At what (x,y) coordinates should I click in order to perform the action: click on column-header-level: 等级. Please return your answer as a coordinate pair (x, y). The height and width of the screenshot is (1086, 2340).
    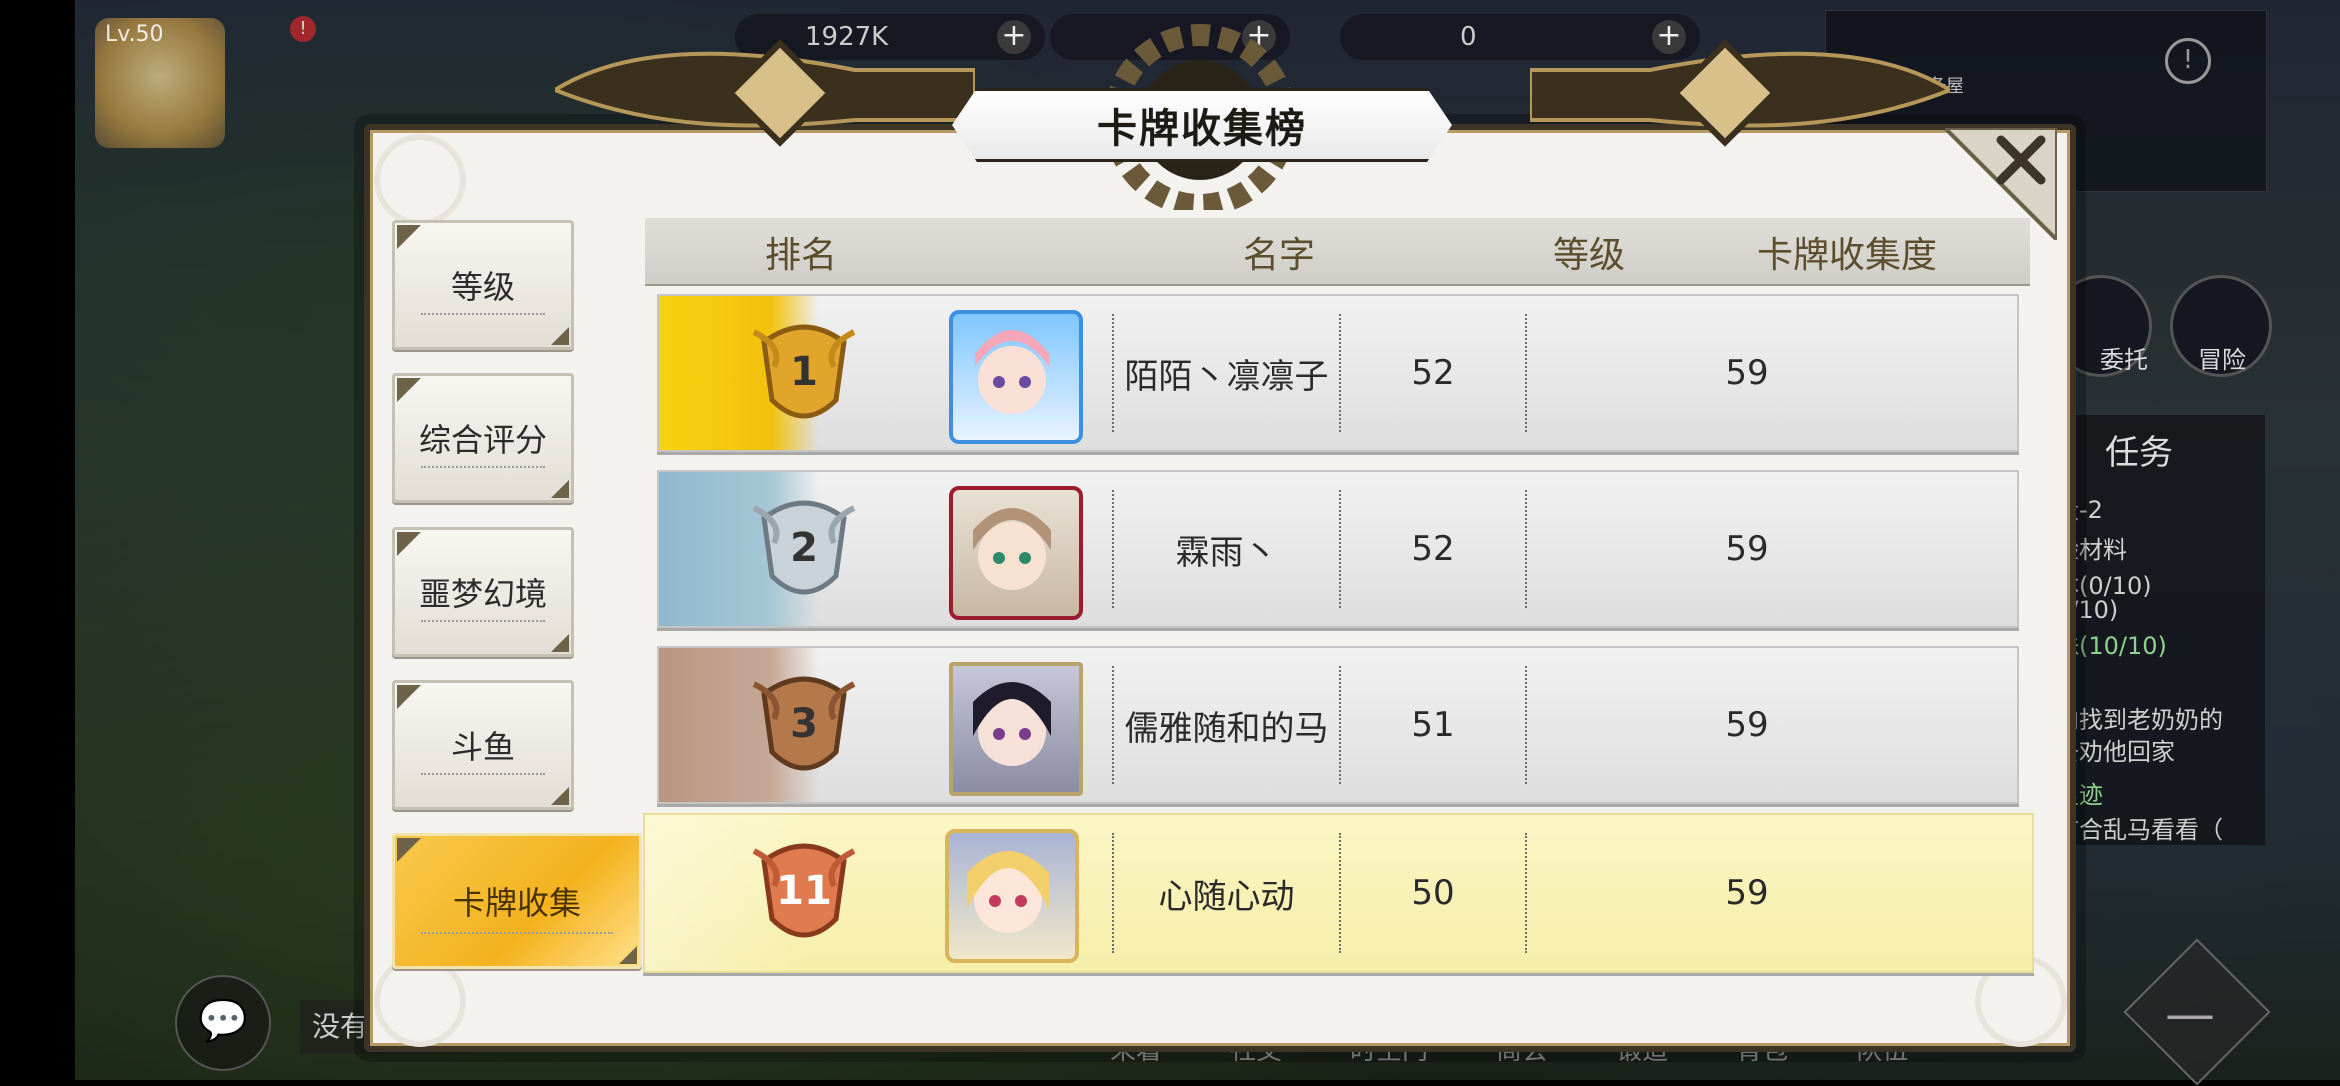
    Looking at the image, I should click on (1589, 255).